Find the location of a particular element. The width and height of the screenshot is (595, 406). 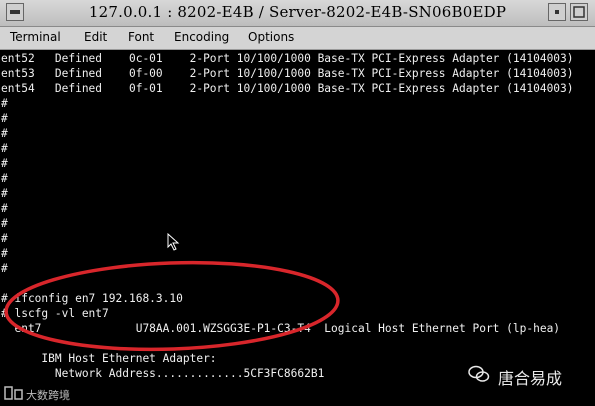

watermark-brand: 唐合易成 is located at coordinates (530, 378).